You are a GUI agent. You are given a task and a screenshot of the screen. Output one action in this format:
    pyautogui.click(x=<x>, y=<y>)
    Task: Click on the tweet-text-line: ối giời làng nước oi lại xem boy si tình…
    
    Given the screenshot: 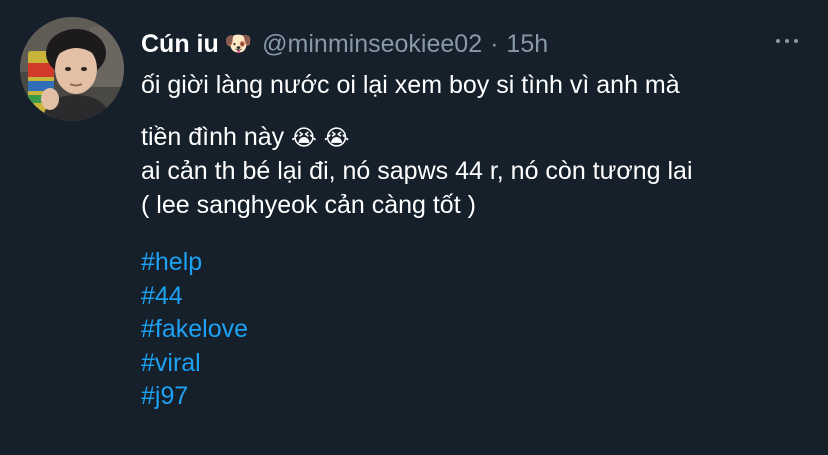 What is the action you would take?
    pyautogui.click(x=410, y=85)
    